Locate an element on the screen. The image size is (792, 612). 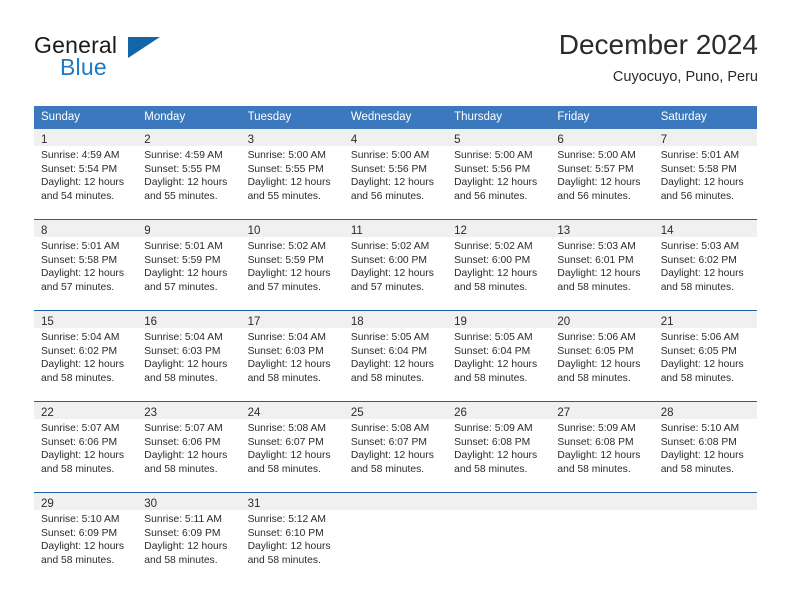
day-number-band: 22 is located at coordinates (86, 410).